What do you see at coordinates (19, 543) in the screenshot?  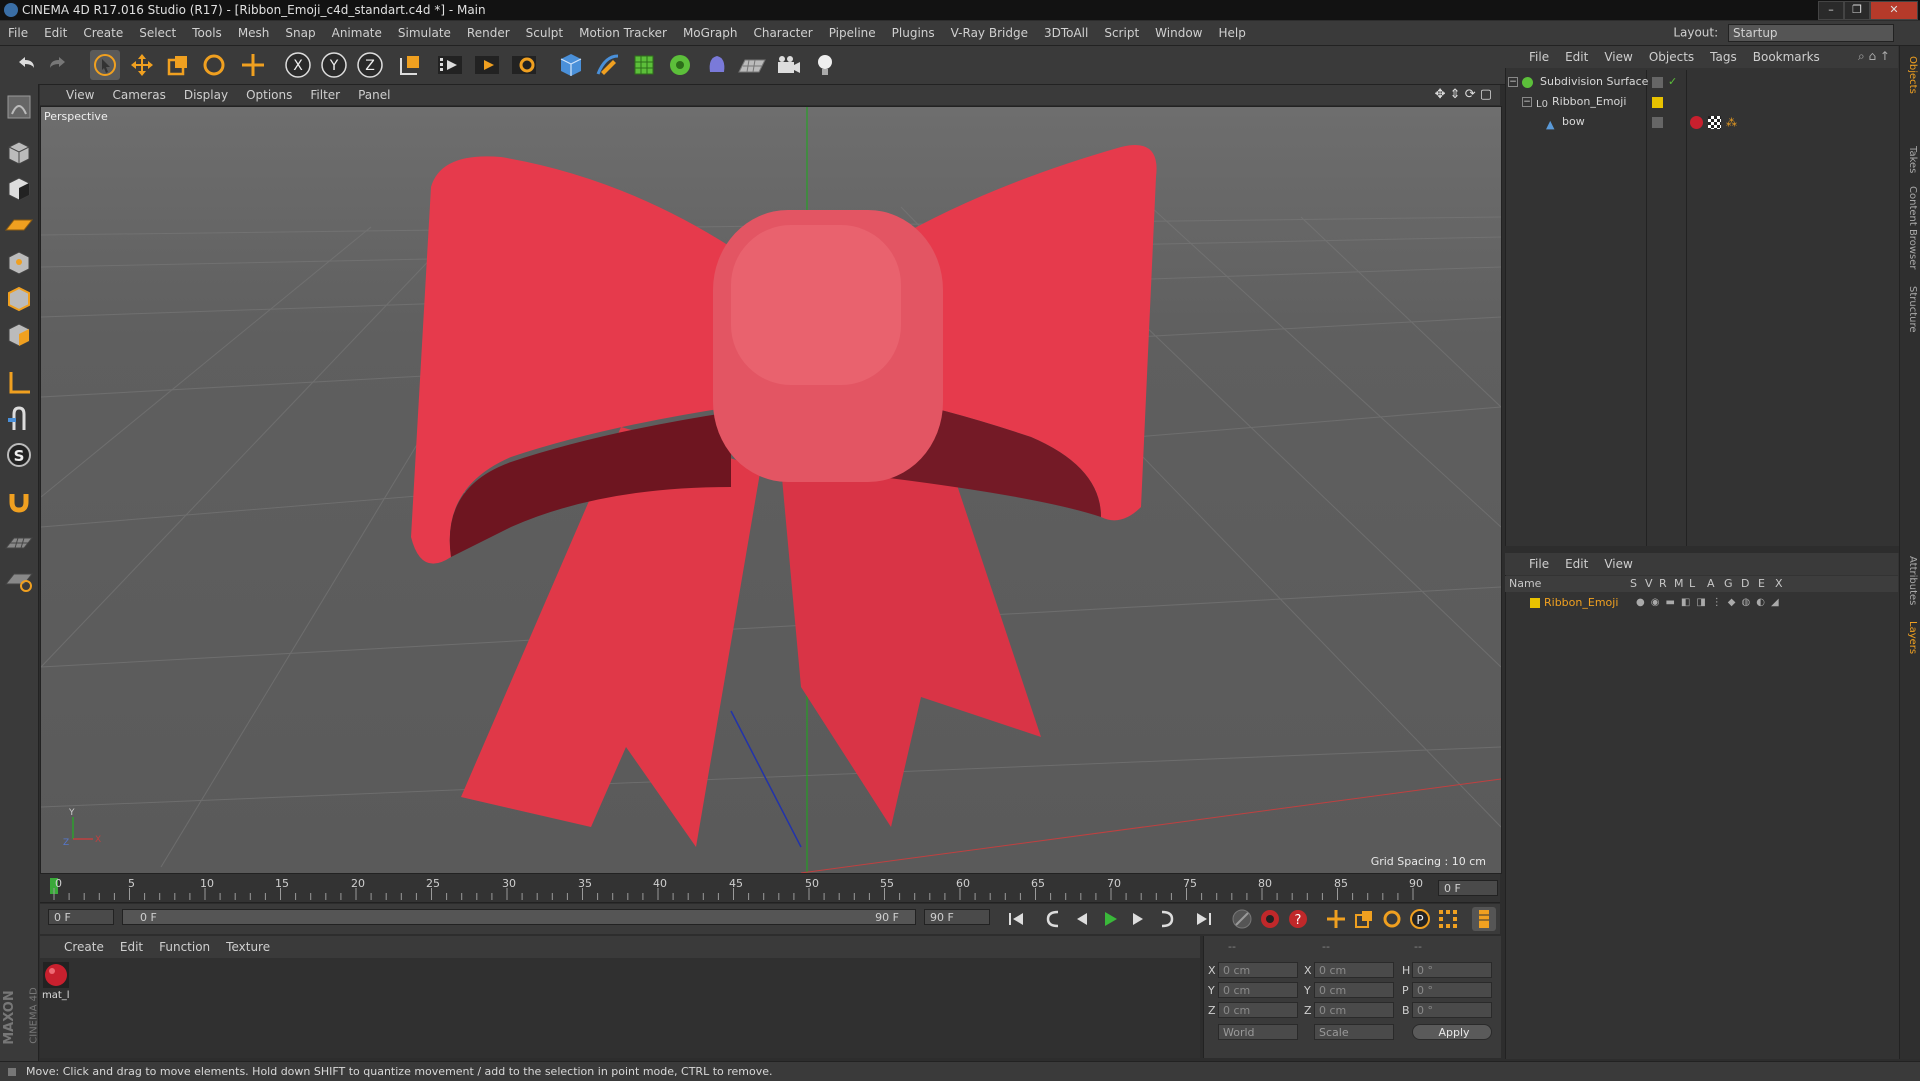 I see `locked-workplane-icon` at bounding box center [19, 543].